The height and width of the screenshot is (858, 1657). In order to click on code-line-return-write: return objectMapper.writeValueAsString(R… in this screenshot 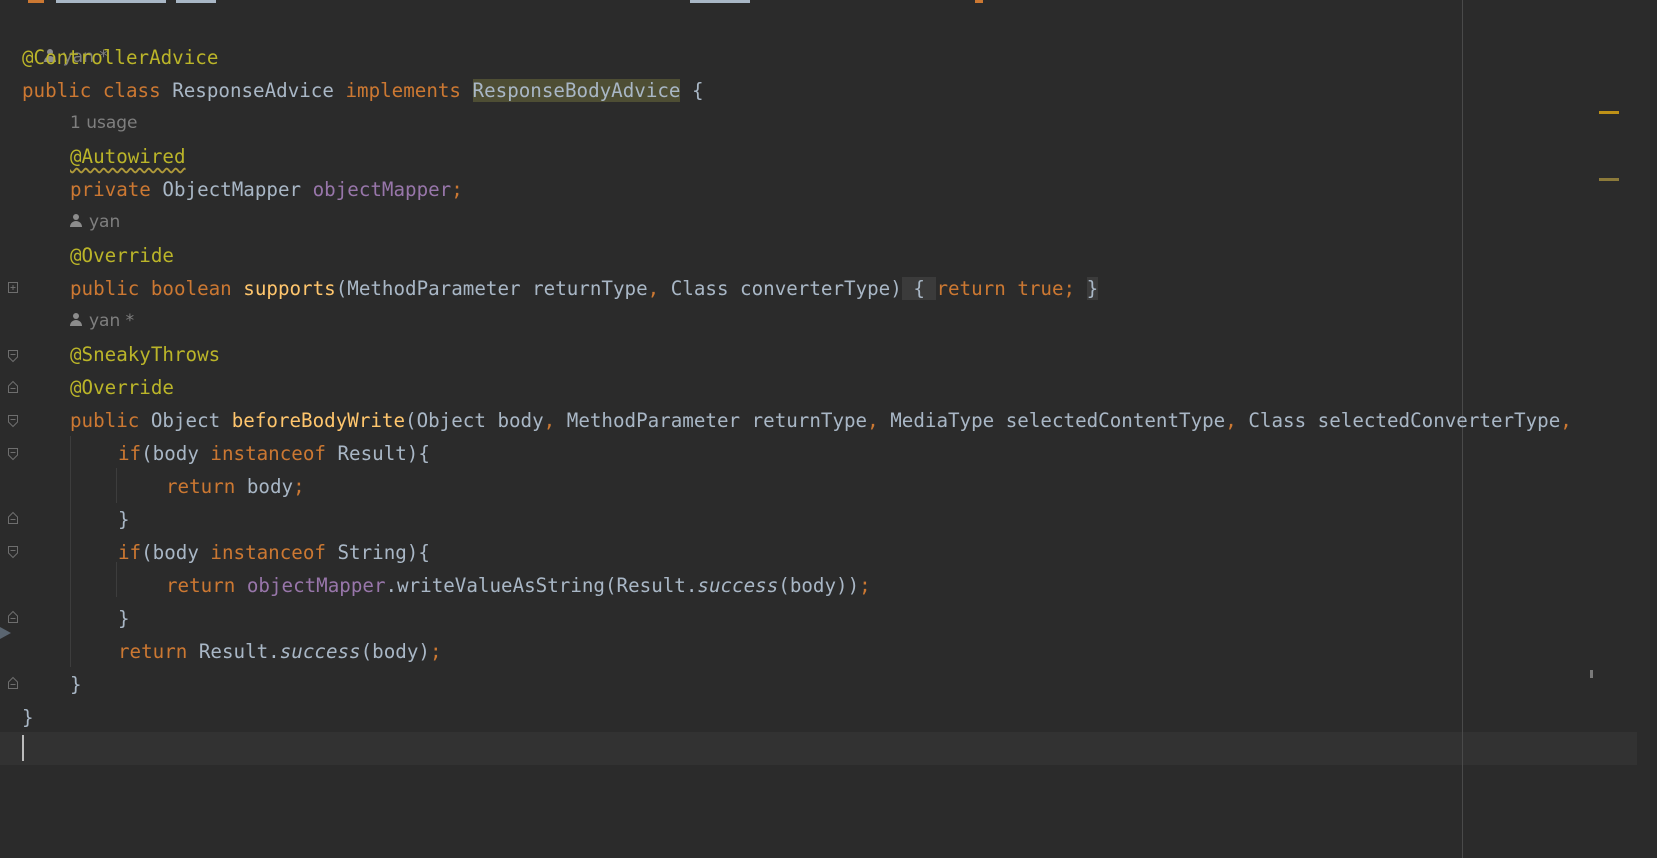, I will do `click(518, 585)`.